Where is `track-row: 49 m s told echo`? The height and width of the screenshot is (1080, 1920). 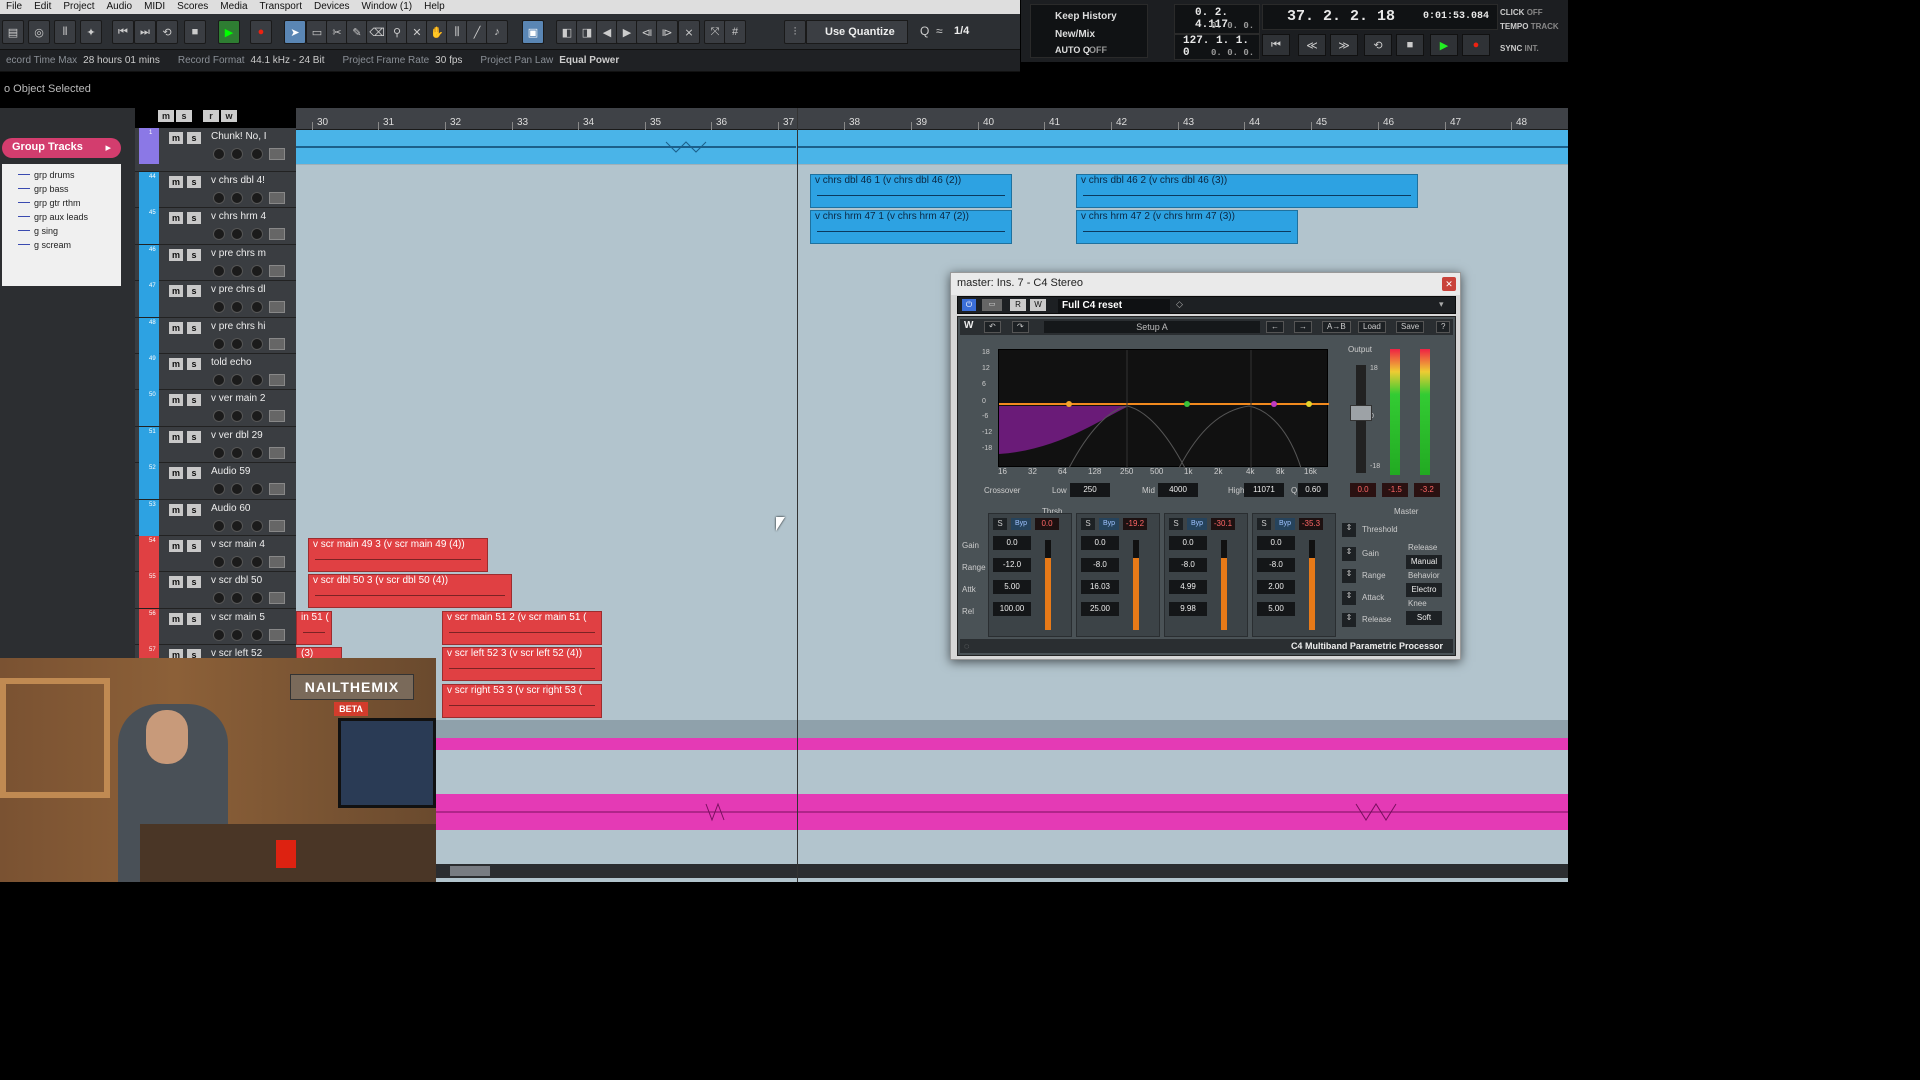
track-row: 49 m s told echo is located at coordinates (215, 372).